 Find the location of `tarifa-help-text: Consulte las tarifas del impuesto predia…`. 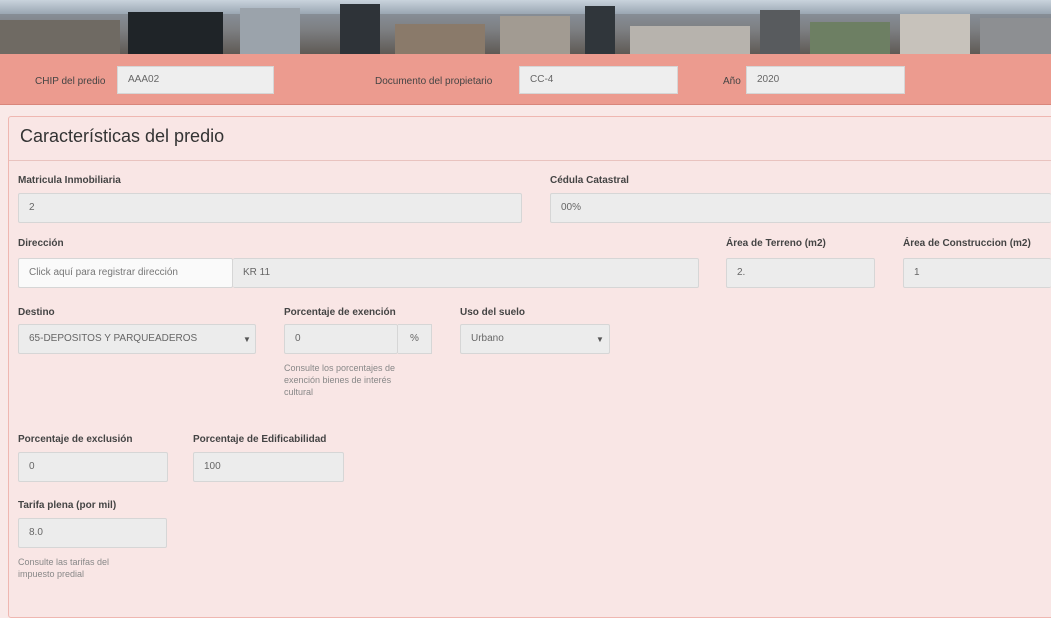

tarifa-help-text: Consulte las tarifas del impuesto predia… is located at coordinates (63, 568).